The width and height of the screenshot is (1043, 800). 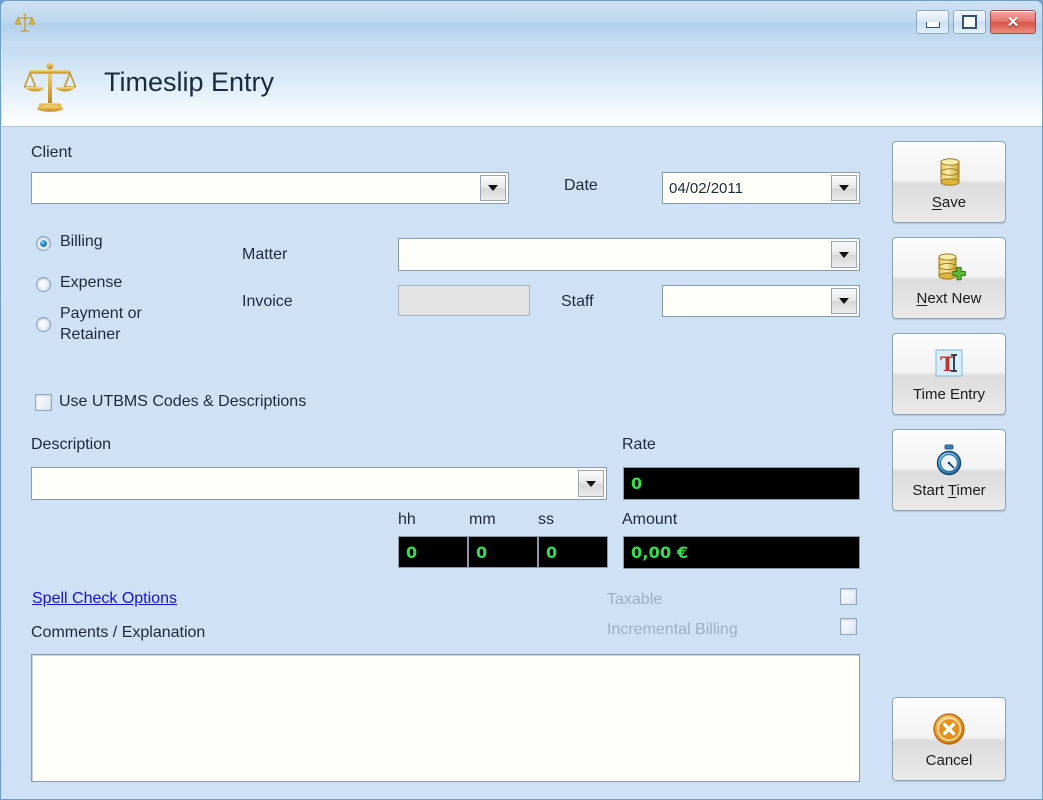 I want to click on minimize-icon, so click(x=932, y=24).